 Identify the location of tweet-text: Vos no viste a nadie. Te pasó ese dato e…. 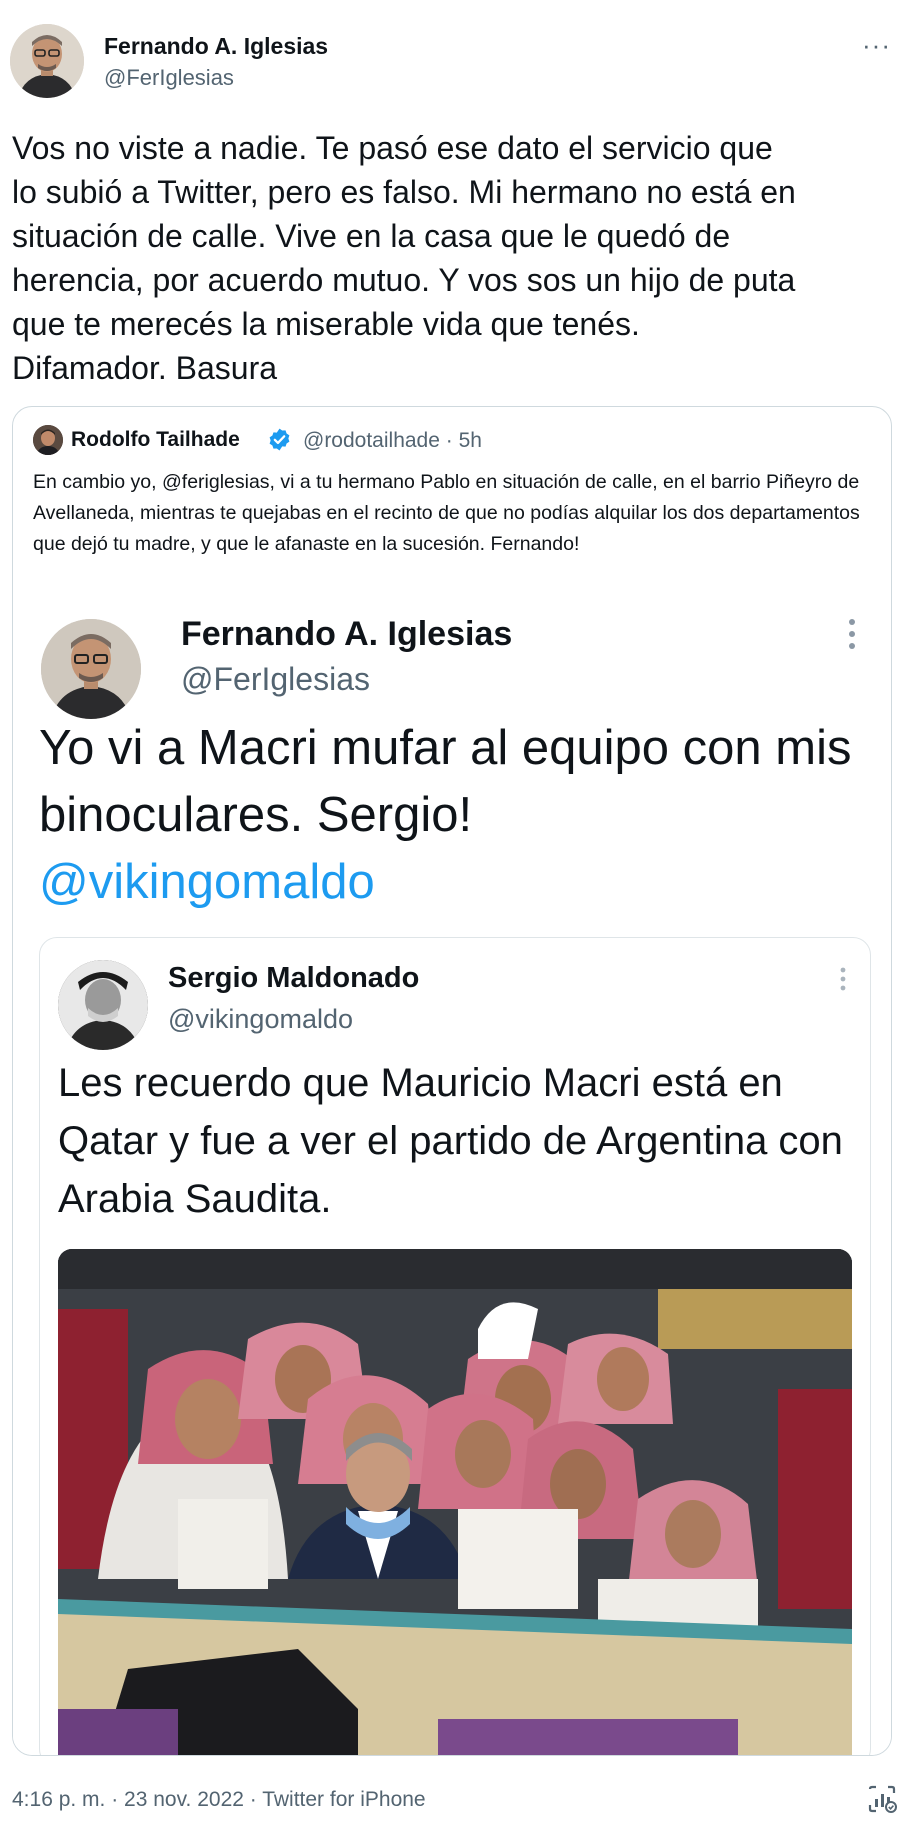
(404, 258).